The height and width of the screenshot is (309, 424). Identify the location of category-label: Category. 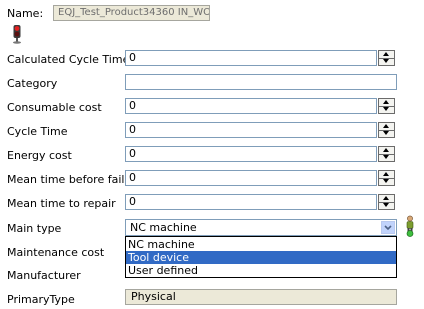
(32, 83).